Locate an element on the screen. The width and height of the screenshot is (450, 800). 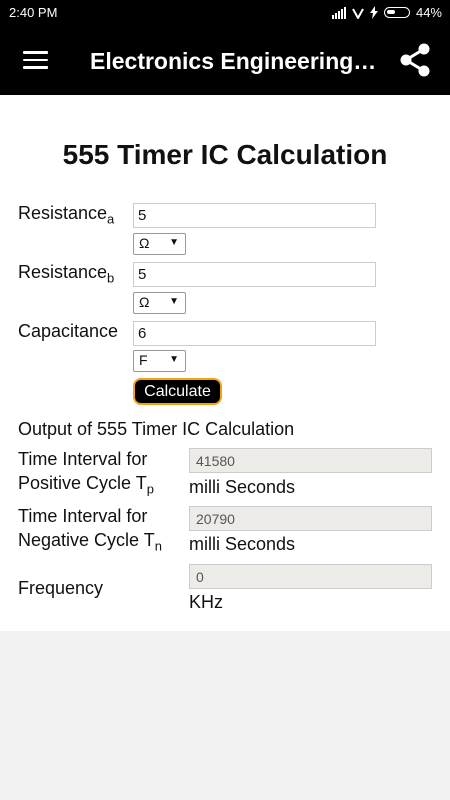
capacitance-unit-select: F ▼ is located at coordinates (159, 361).